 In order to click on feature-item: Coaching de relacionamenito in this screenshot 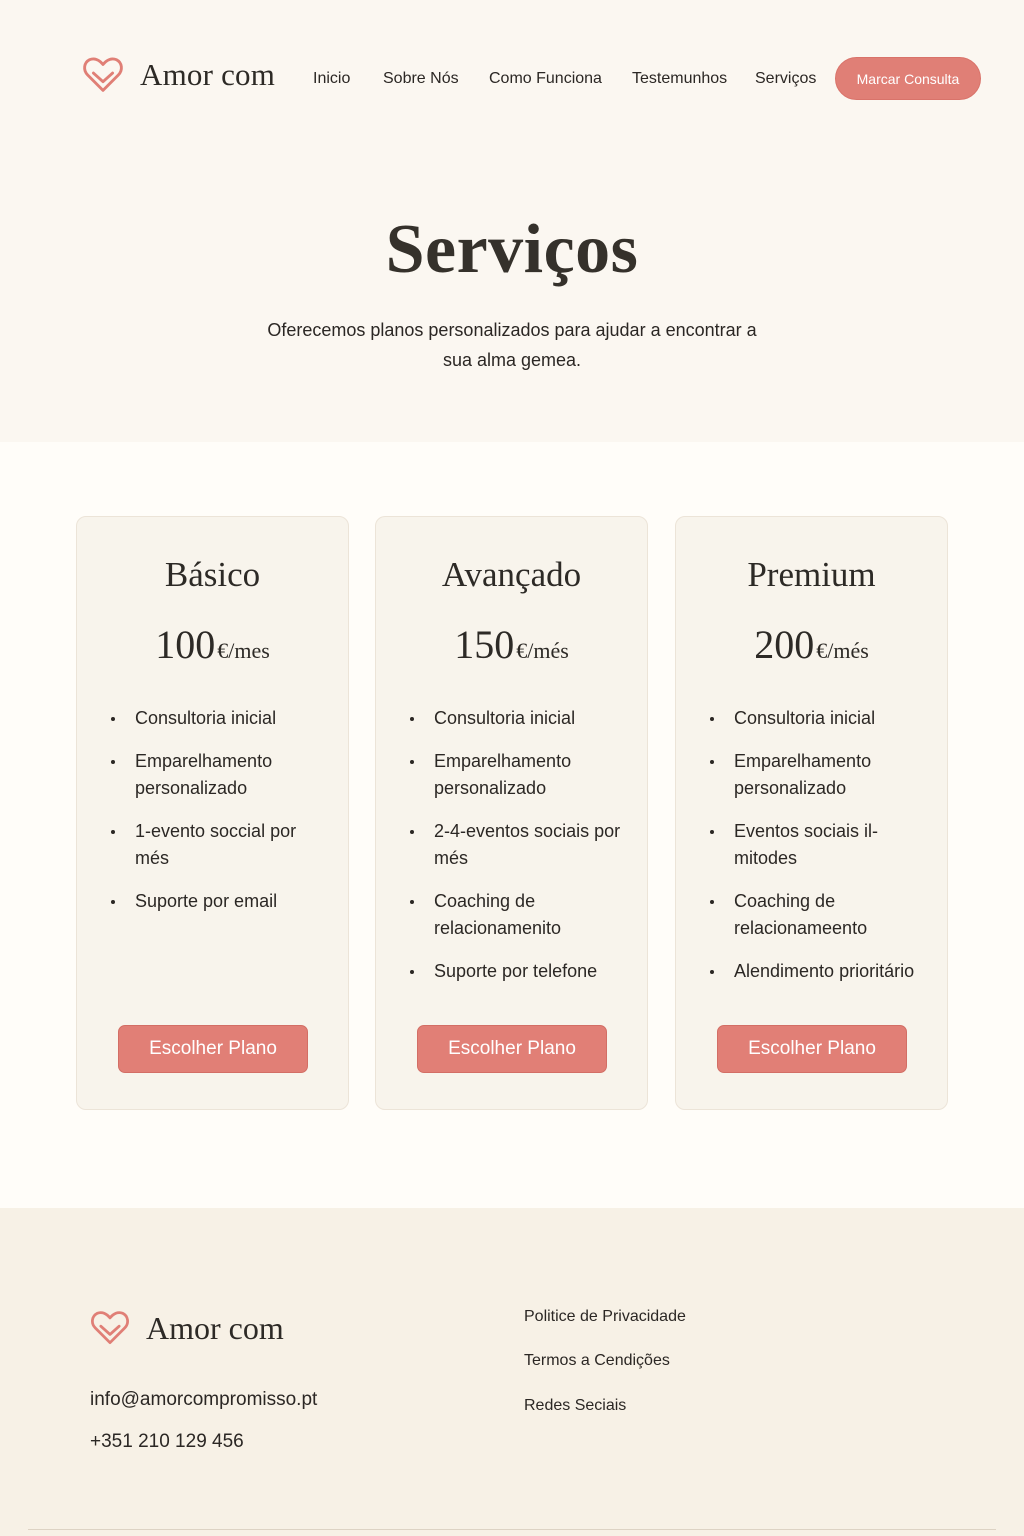, I will do `click(521, 915)`.